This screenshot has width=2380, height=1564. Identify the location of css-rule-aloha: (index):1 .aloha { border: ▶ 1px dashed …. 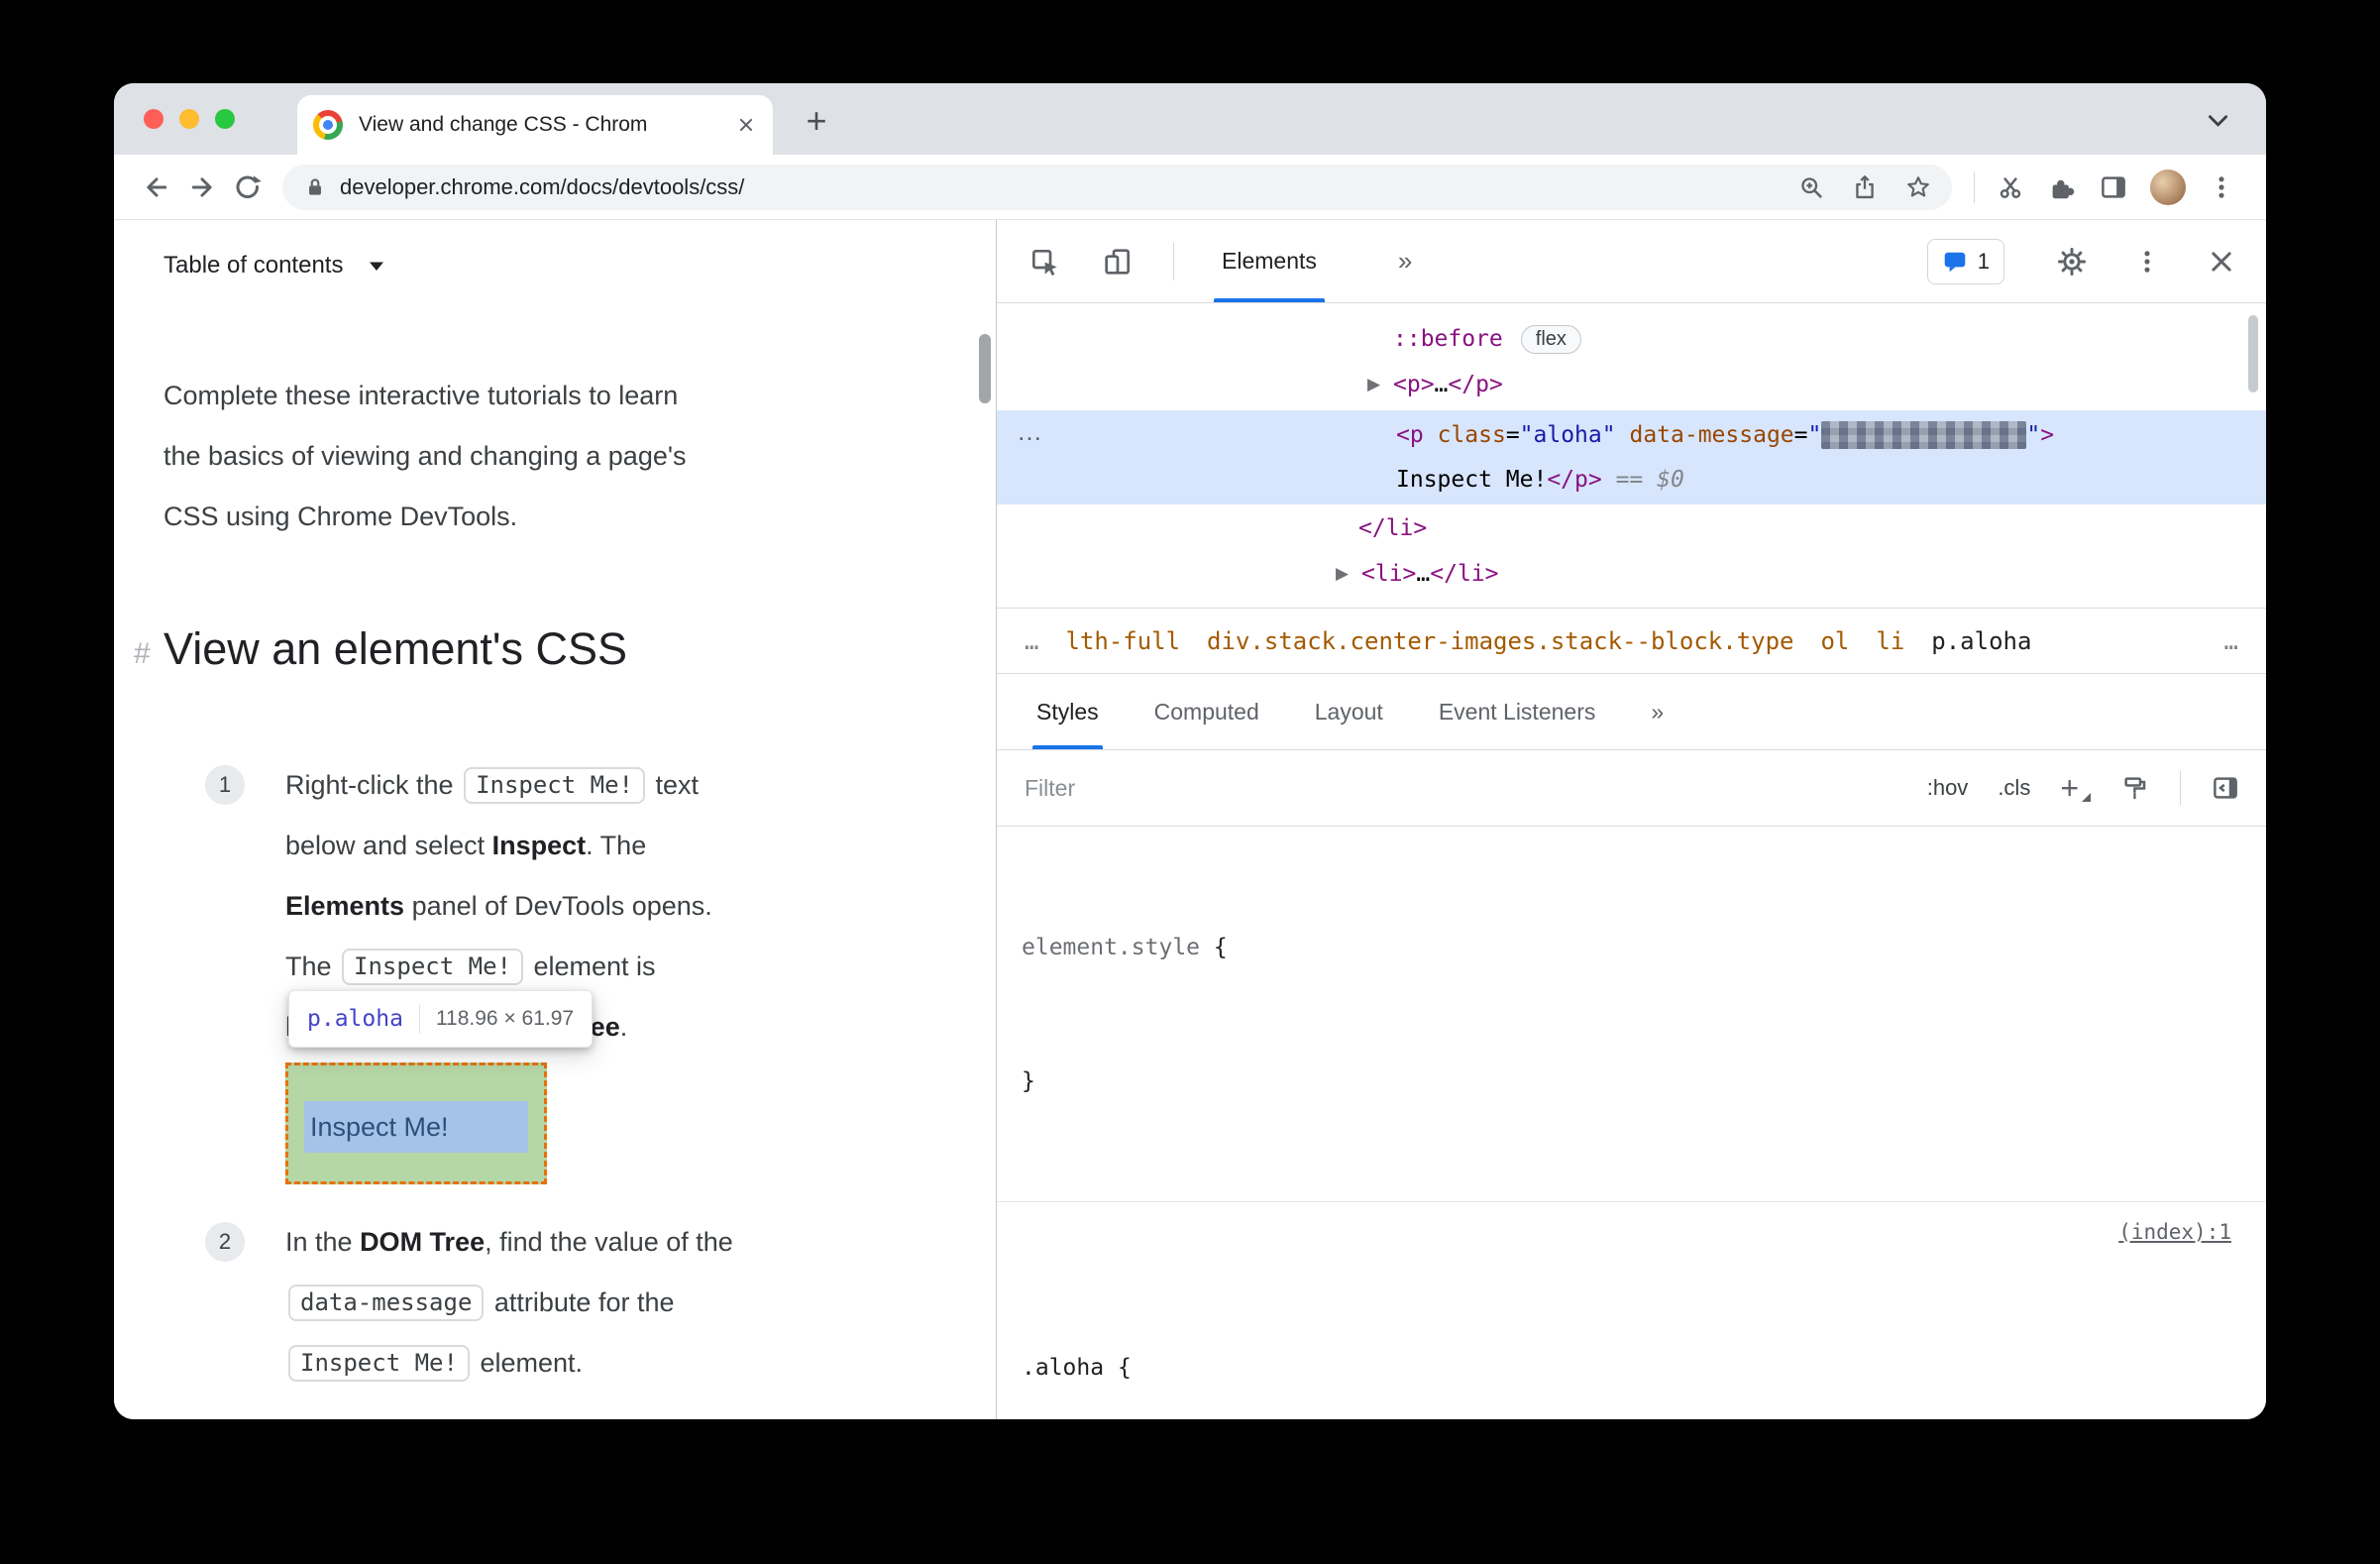
(1631, 1310).